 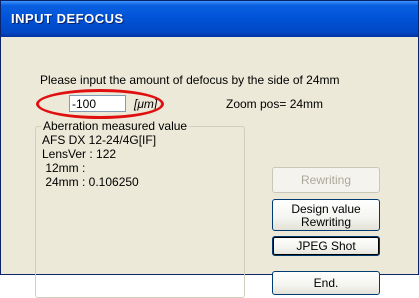 I want to click on aberration-legend: Aberration measured value, so click(x=115, y=126).